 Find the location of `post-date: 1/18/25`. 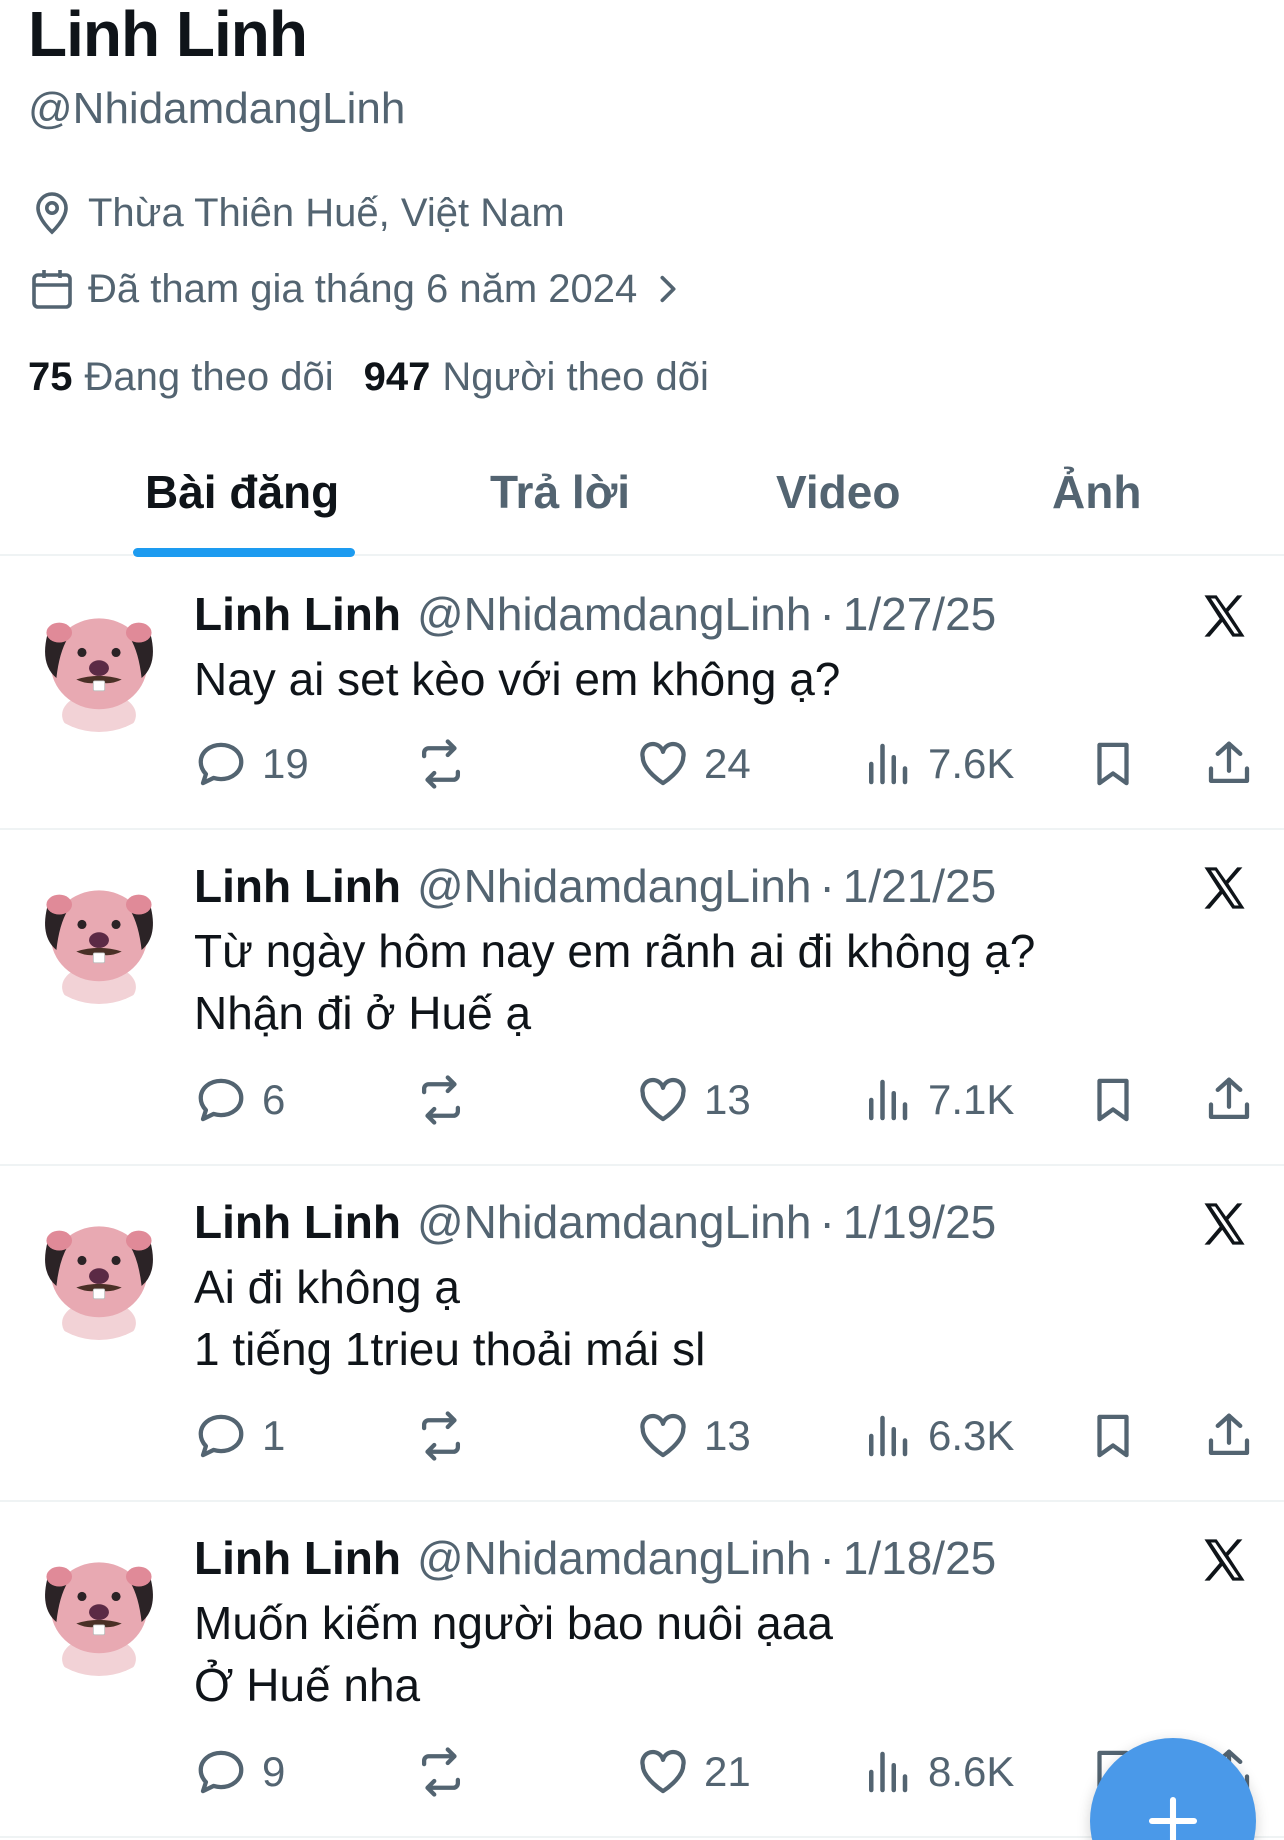

post-date: 1/18/25 is located at coordinates (919, 1558).